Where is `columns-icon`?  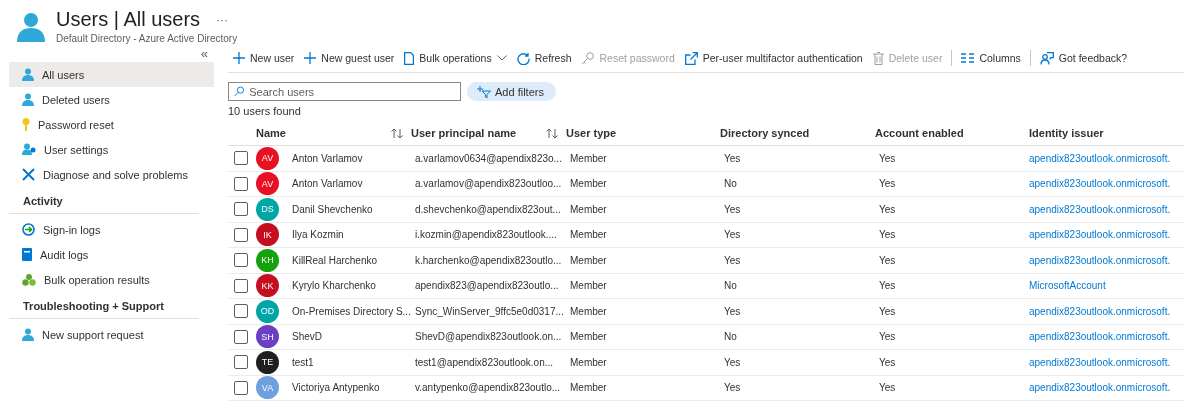 columns-icon is located at coordinates (968, 58).